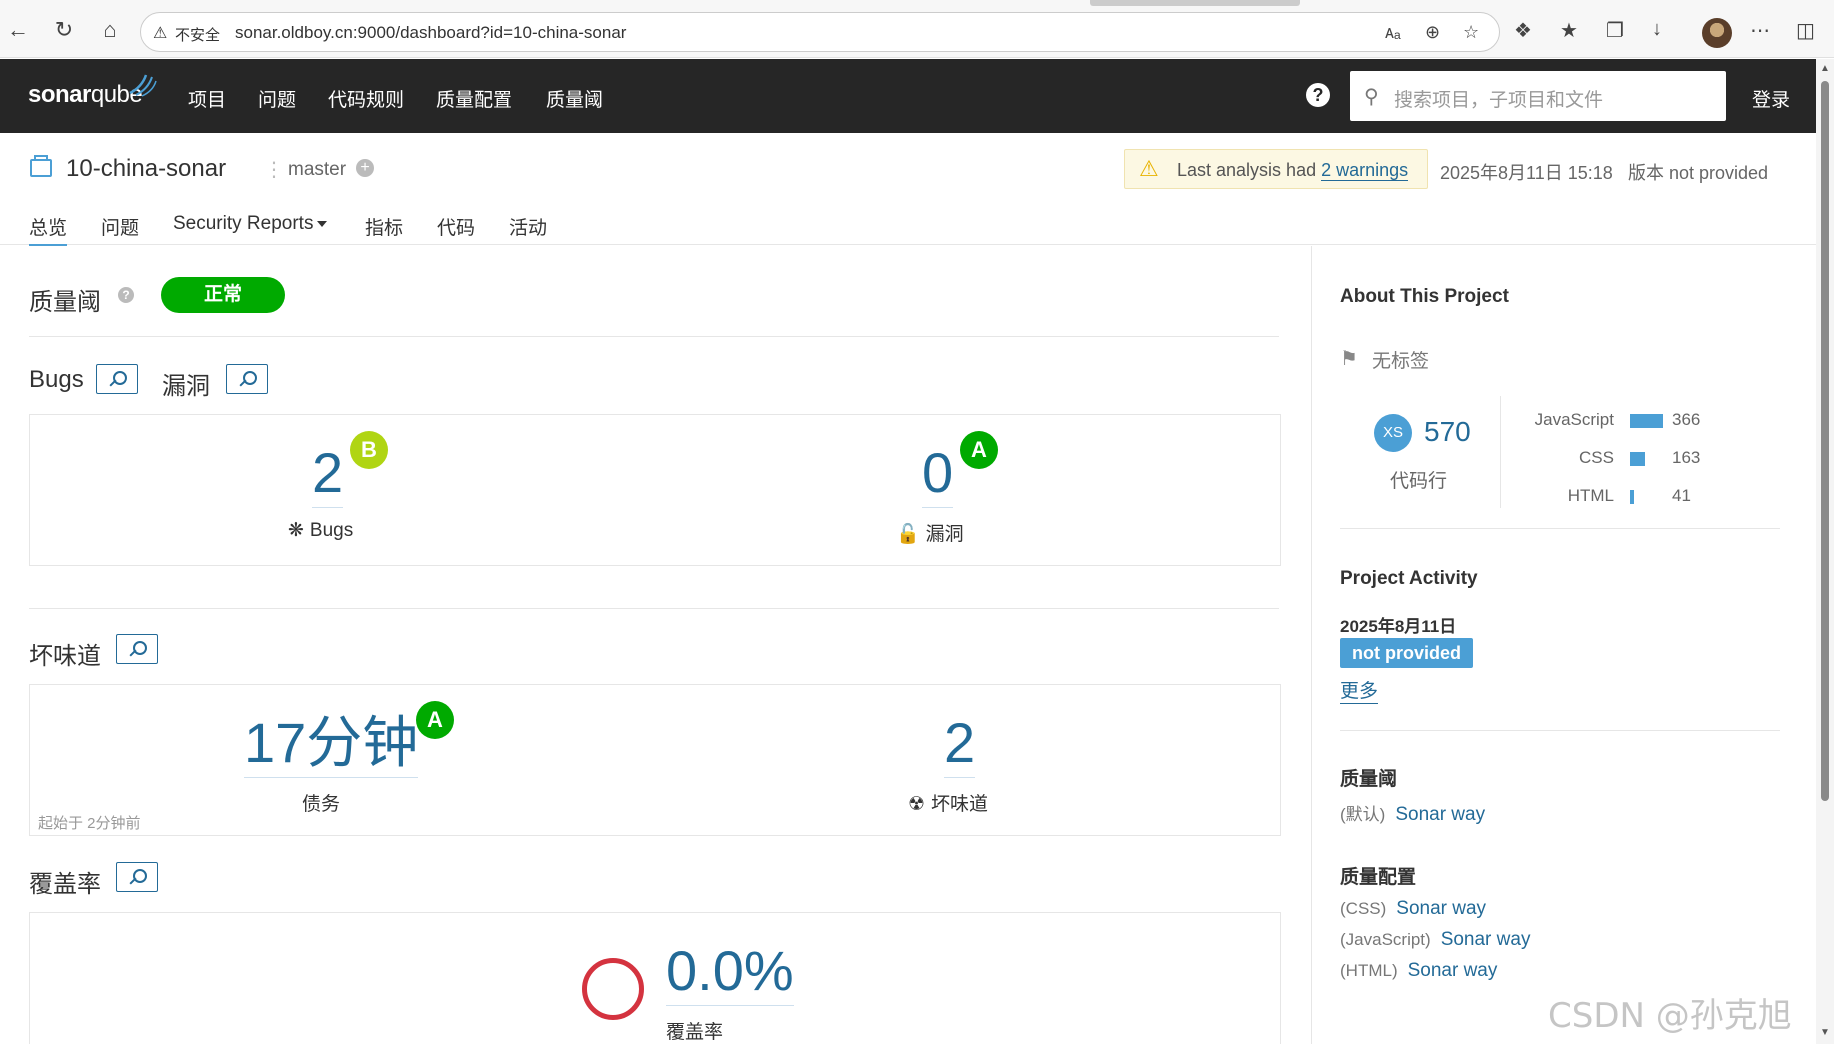 The height and width of the screenshot is (1044, 1834). What do you see at coordinates (1657, 29) in the screenshot?
I see `download-icon: ↓` at bounding box center [1657, 29].